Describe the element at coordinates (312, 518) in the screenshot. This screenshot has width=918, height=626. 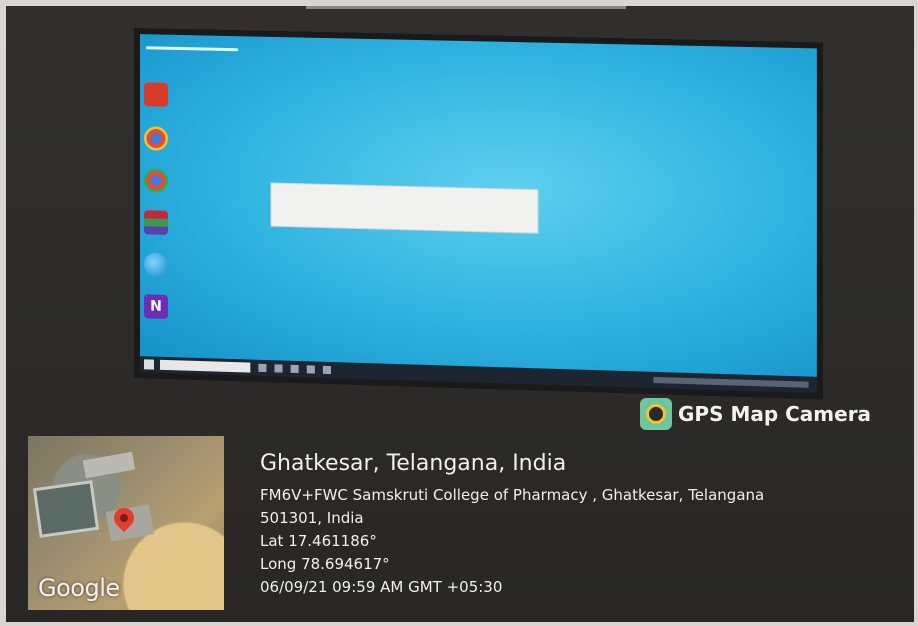
I see `address-line-2: 501301, India` at that location.